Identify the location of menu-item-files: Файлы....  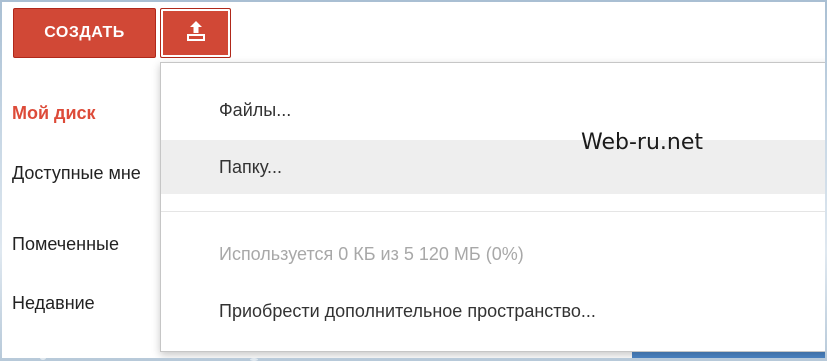
(493, 110).